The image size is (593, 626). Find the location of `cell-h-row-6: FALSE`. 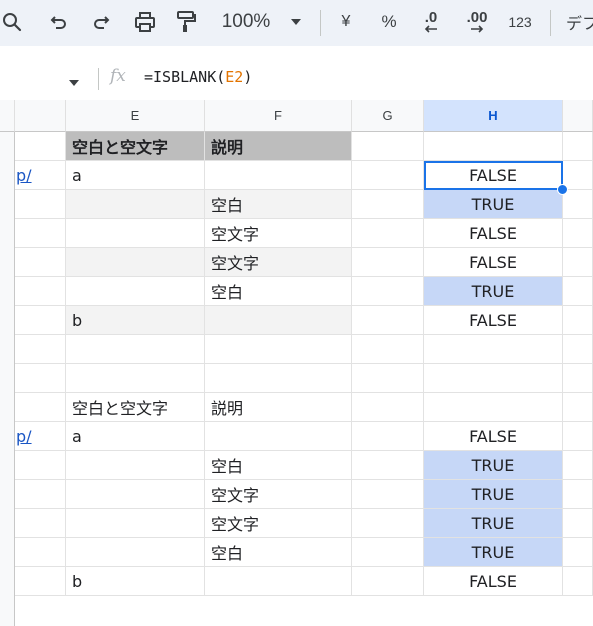

cell-h-row-6: FALSE is located at coordinates (493, 262).